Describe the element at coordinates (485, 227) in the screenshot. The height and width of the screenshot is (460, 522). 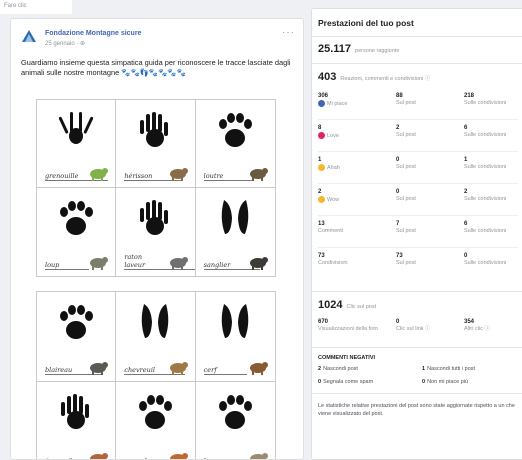
I see `reaction-on-shares: 6 Sulle condivisioni` at that location.